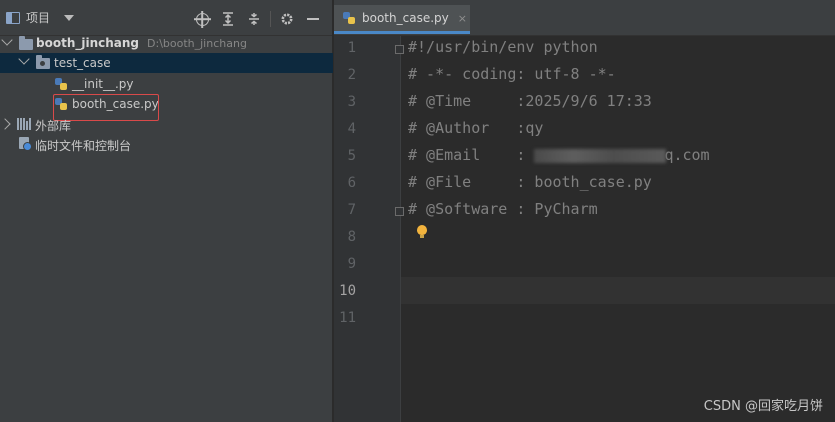 The image size is (835, 422). What do you see at coordinates (43, 62) in the screenshot?
I see `package-folder-icon` at bounding box center [43, 62].